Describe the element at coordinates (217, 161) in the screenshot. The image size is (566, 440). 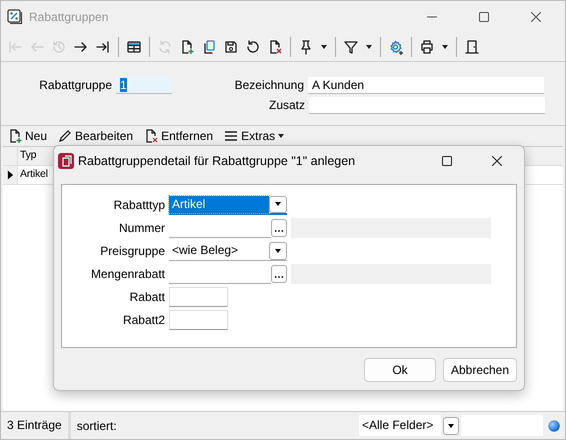
I see `dialog-title: Rabattgruppendetail für Rabattgruppe "1" anlegen` at that location.